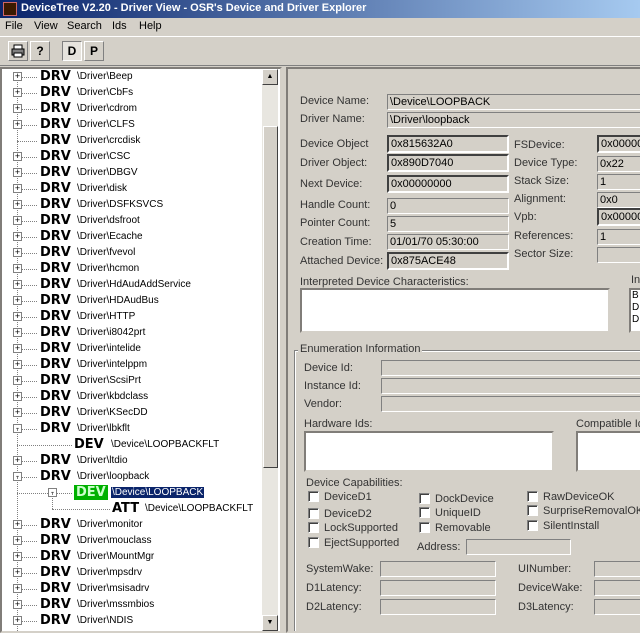 The height and width of the screenshot is (633, 640). I want to click on tree-item: DEV \Device\LOOPBACKFLT, so click(132, 441).